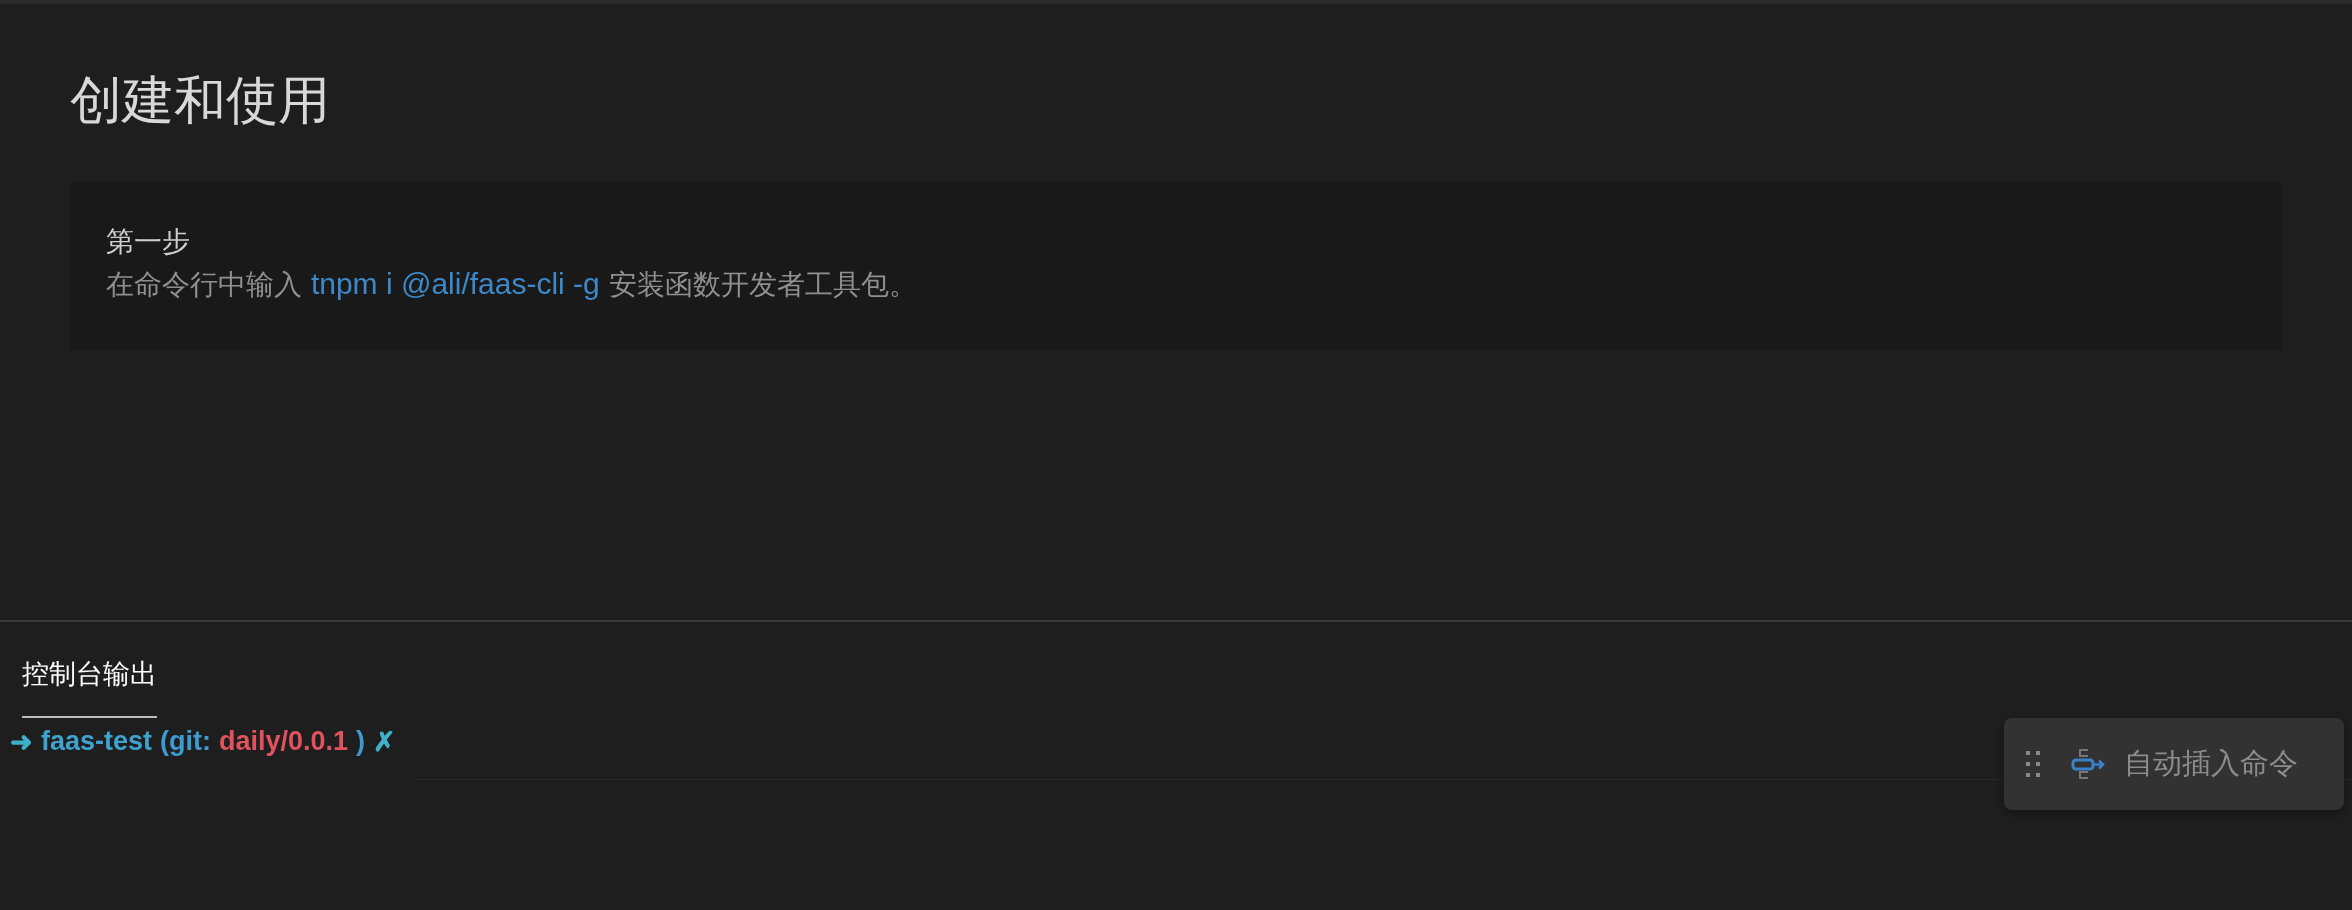 This screenshot has width=2352, height=910. Describe the element at coordinates (2088, 764) in the screenshot. I see `insert-icon` at that location.